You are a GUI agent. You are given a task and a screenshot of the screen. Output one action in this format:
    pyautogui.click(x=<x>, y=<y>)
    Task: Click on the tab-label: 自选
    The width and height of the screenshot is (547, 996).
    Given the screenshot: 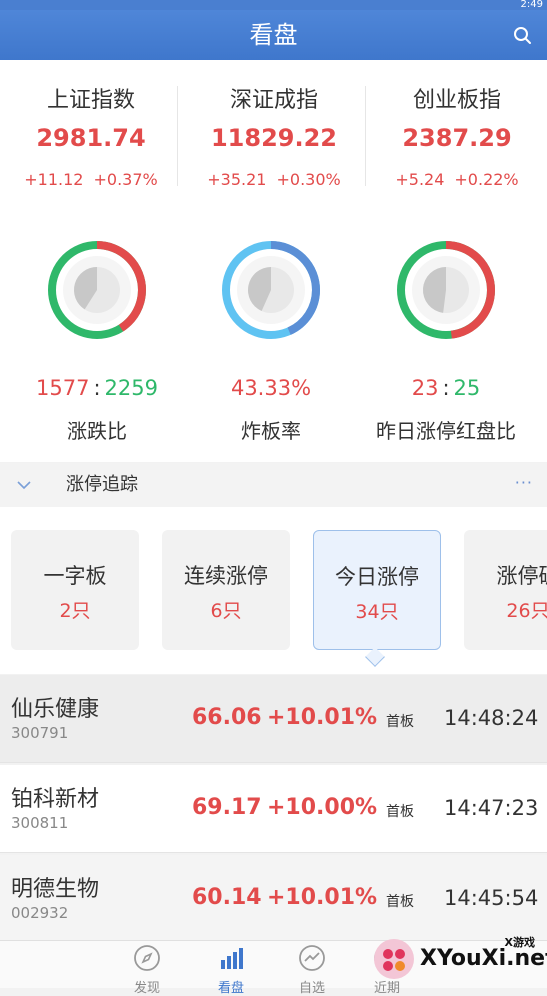 What is the action you would take?
    pyautogui.click(x=311, y=988)
    